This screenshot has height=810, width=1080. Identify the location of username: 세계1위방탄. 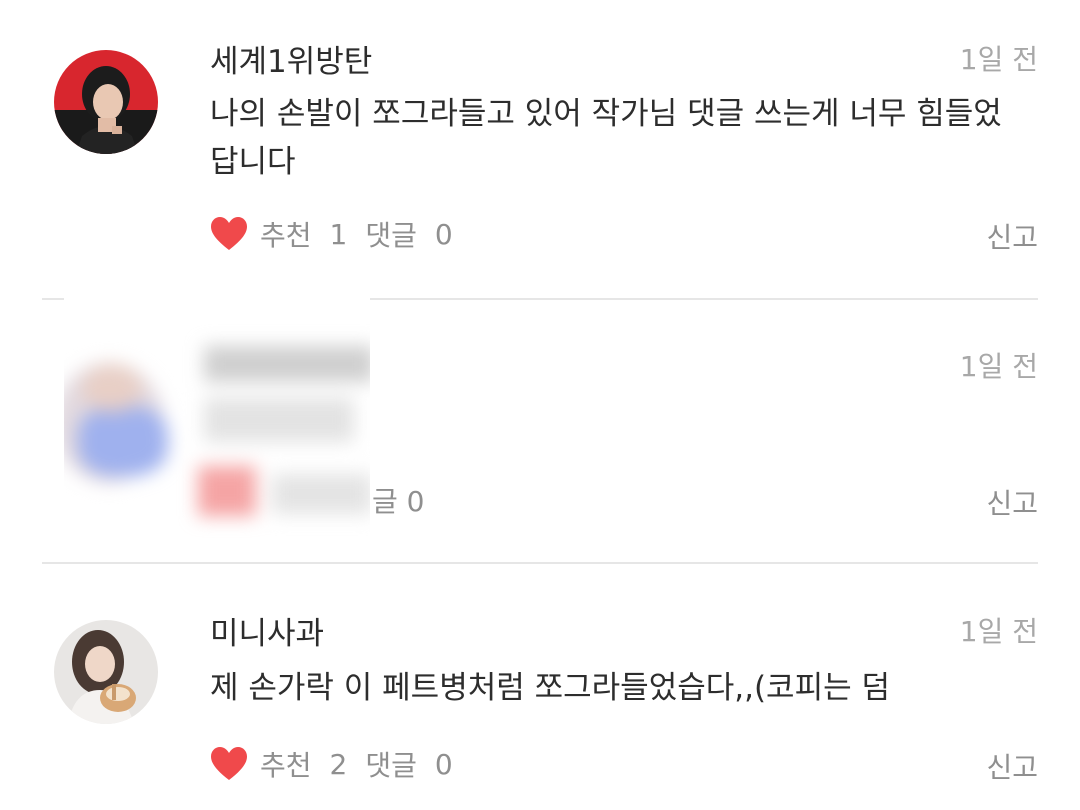
(291, 58).